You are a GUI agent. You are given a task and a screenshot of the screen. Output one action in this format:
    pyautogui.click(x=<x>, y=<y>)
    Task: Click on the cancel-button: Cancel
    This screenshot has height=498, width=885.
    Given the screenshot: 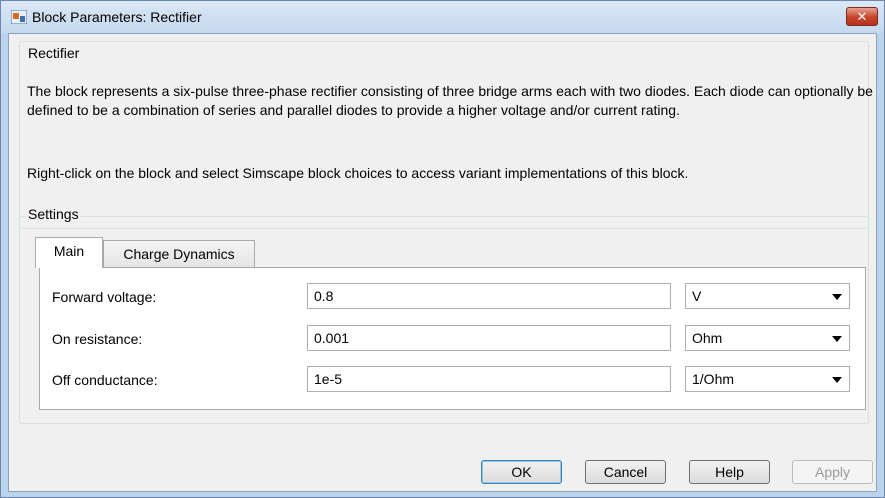 What is the action you would take?
    pyautogui.click(x=625, y=472)
    